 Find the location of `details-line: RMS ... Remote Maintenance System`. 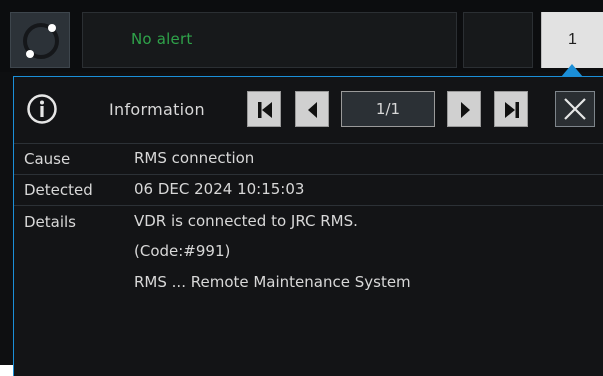

details-line: RMS ... Remote Maintenance System is located at coordinates (272, 282).